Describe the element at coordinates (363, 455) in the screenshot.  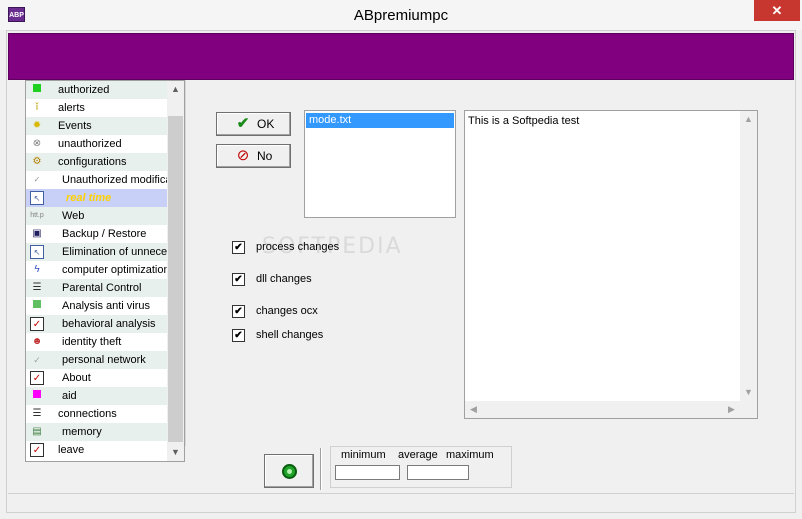
I see `minimum-label: minimum` at that location.